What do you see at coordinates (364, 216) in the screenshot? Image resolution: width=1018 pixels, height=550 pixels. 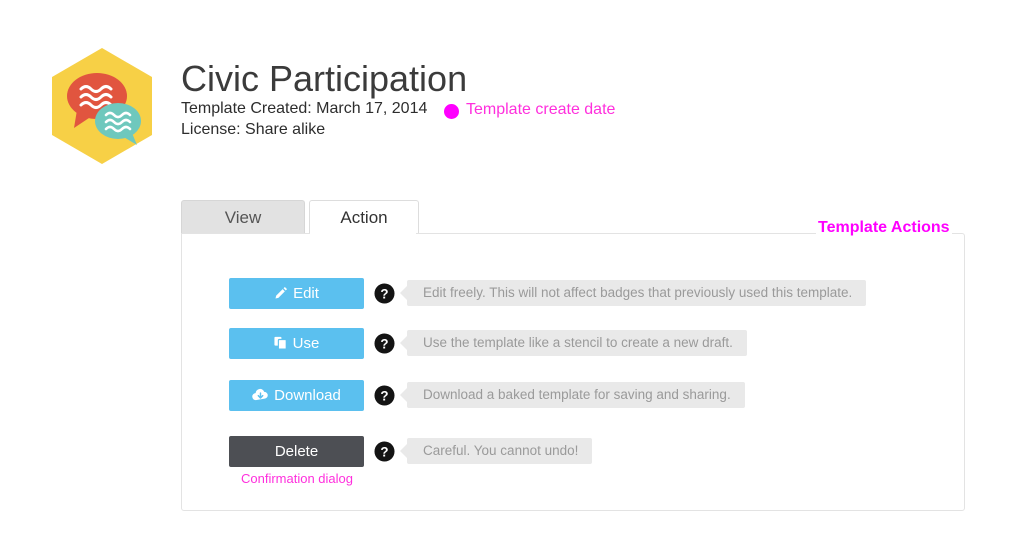 I see `tab-action: Action` at bounding box center [364, 216].